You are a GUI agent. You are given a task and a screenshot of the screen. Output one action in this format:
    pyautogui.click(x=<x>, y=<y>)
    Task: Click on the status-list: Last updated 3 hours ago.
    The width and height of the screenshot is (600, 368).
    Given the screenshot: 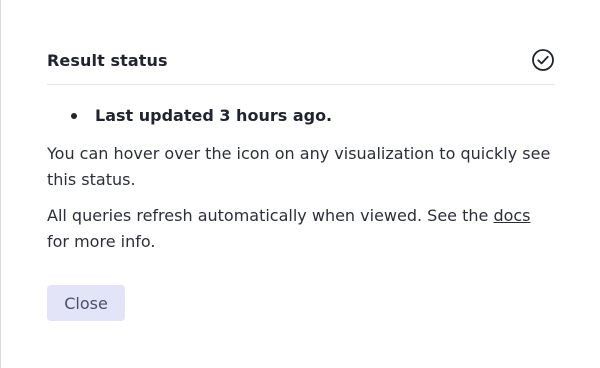 What is the action you would take?
    pyautogui.click(x=301, y=116)
    